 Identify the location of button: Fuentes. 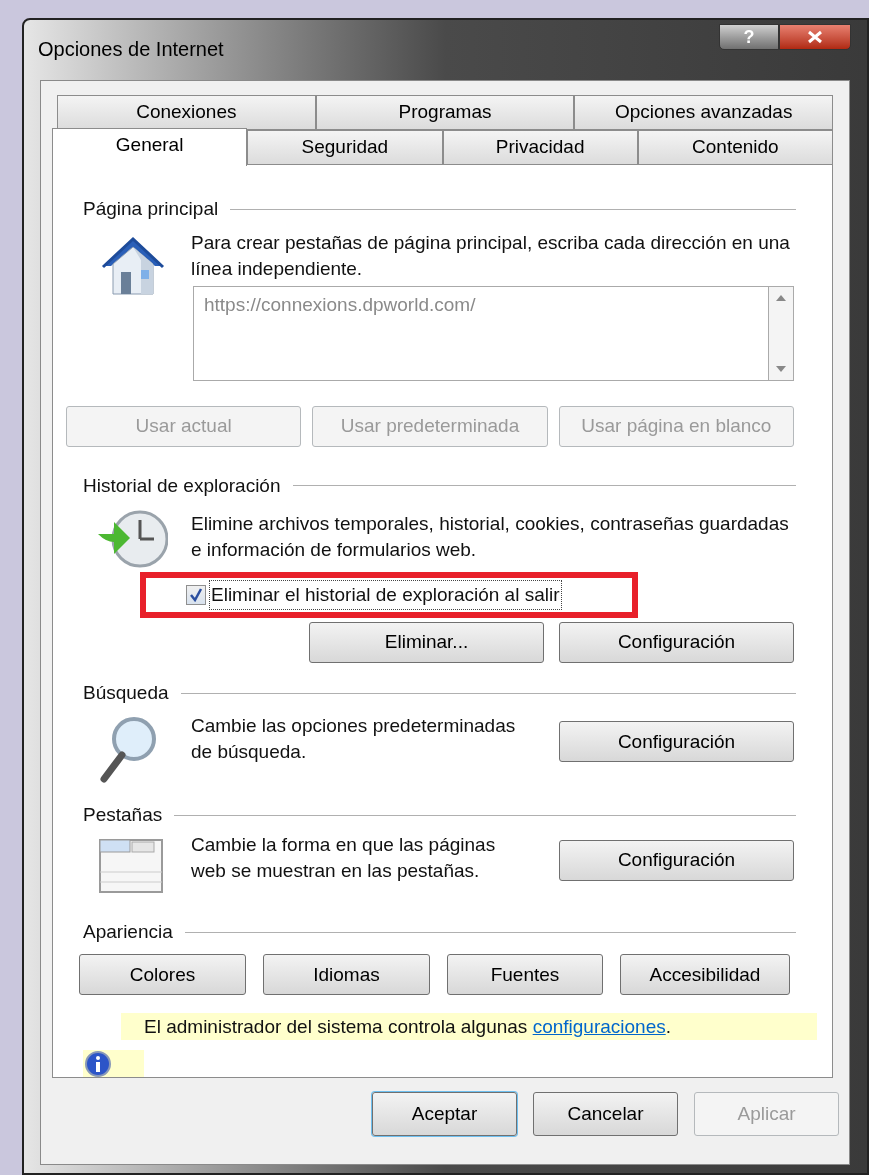
(525, 975).